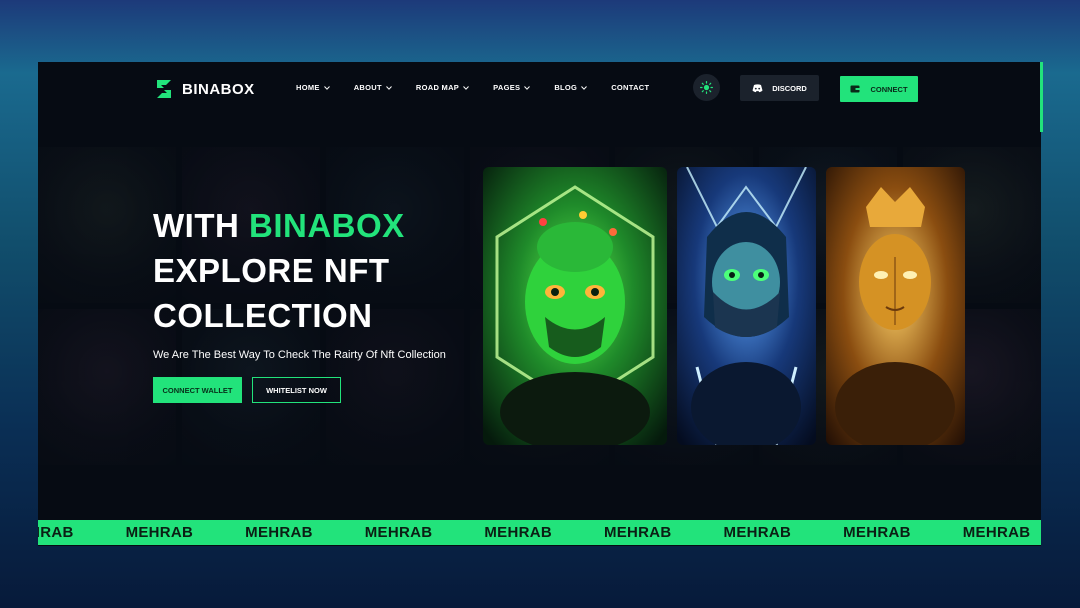 This screenshot has width=1080, height=608. I want to click on nav-item-road-map: ROAD MAP, so click(442, 87).